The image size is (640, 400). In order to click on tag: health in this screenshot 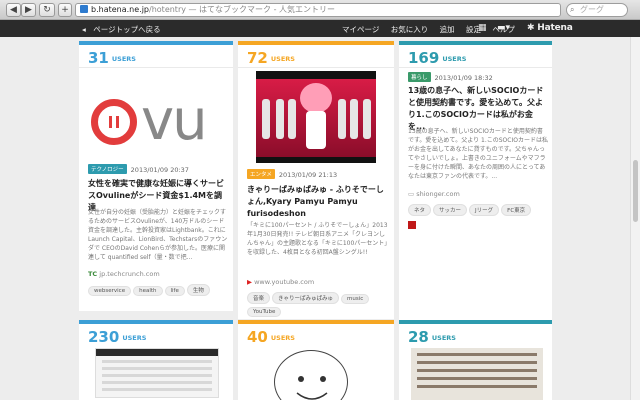, I will do `click(148, 291)`.